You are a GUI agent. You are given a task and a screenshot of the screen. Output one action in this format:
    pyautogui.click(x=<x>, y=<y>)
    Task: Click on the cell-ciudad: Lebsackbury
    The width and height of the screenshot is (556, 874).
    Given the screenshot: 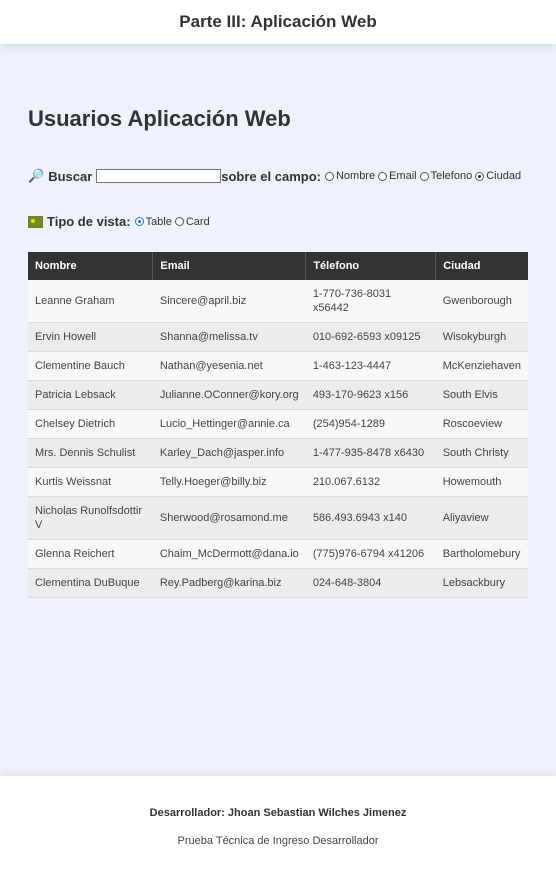 What is the action you would take?
    pyautogui.click(x=481, y=583)
    